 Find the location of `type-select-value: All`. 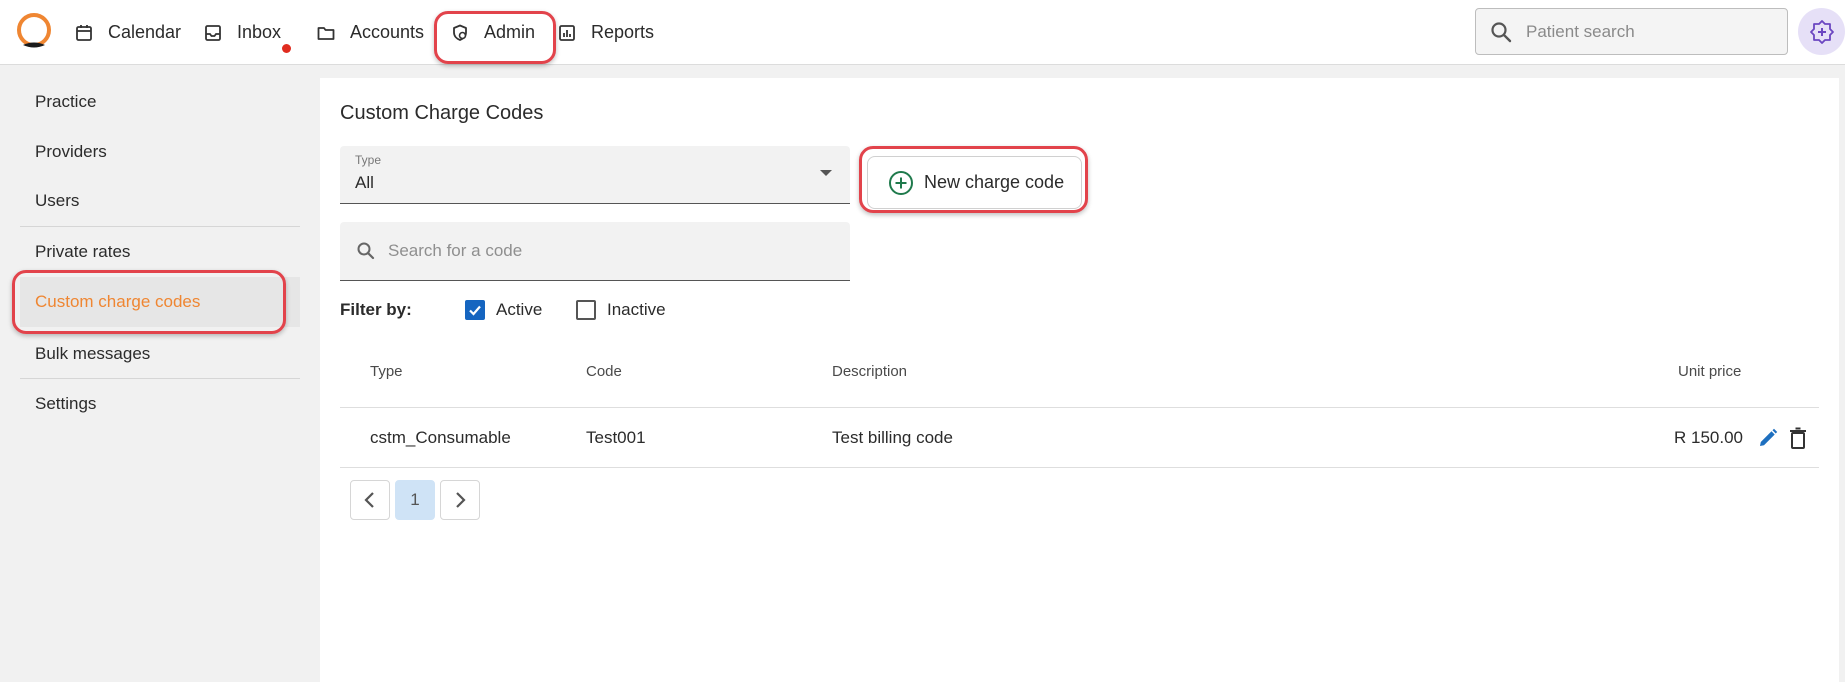

type-select-value: All is located at coordinates (364, 182).